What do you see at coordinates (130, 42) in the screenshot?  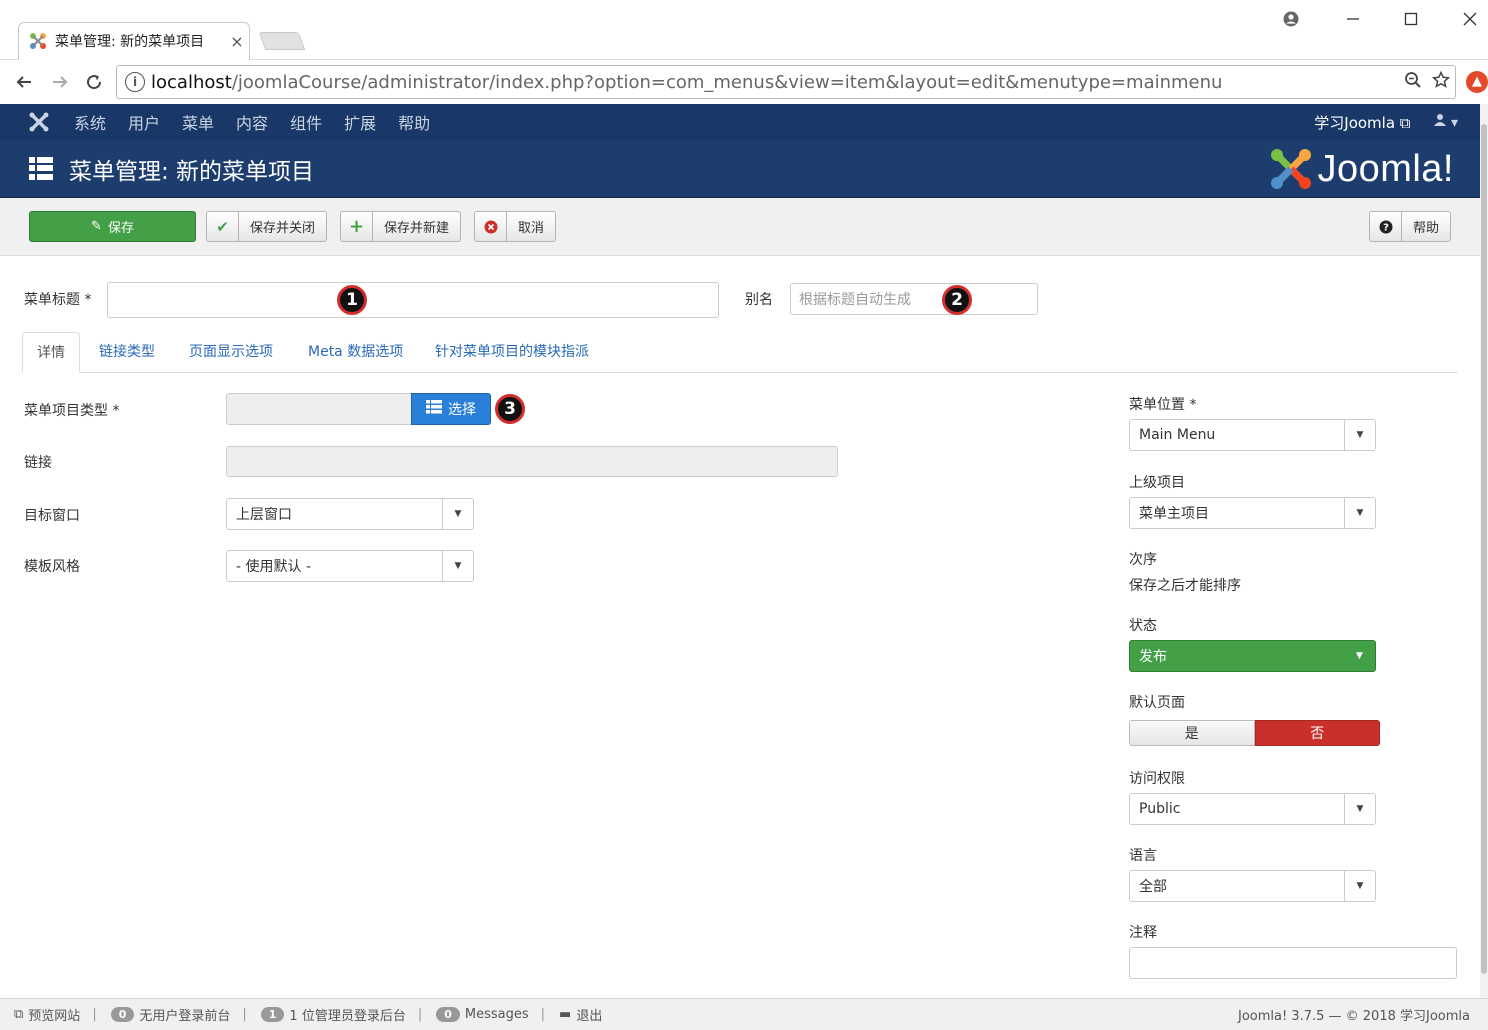 I see `tab-title: 菜单管理: 新的菜单项目` at bounding box center [130, 42].